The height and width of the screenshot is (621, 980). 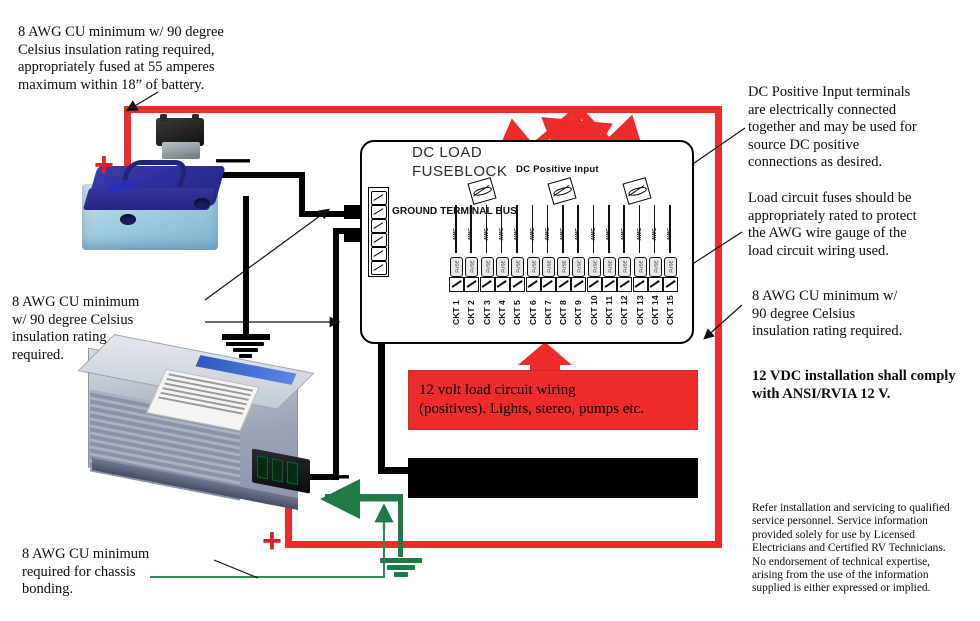 What do you see at coordinates (302, 194) in the screenshot?
I see `negative-wire-vertical` at bounding box center [302, 194].